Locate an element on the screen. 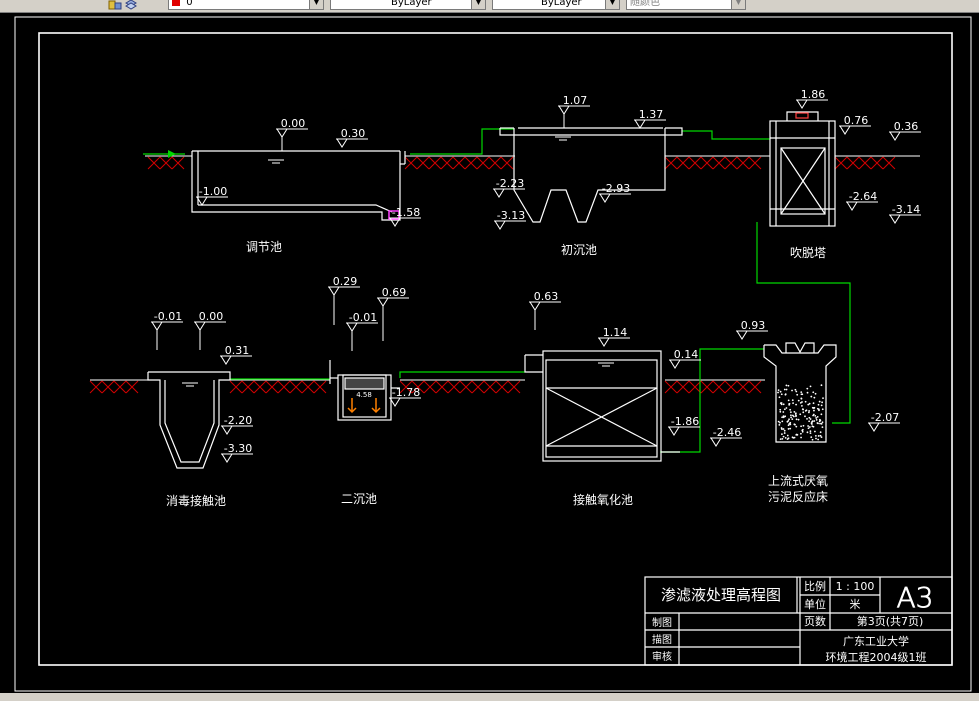  linetype-dropdown: ByLayer ▼ is located at coordinates (408, 5).